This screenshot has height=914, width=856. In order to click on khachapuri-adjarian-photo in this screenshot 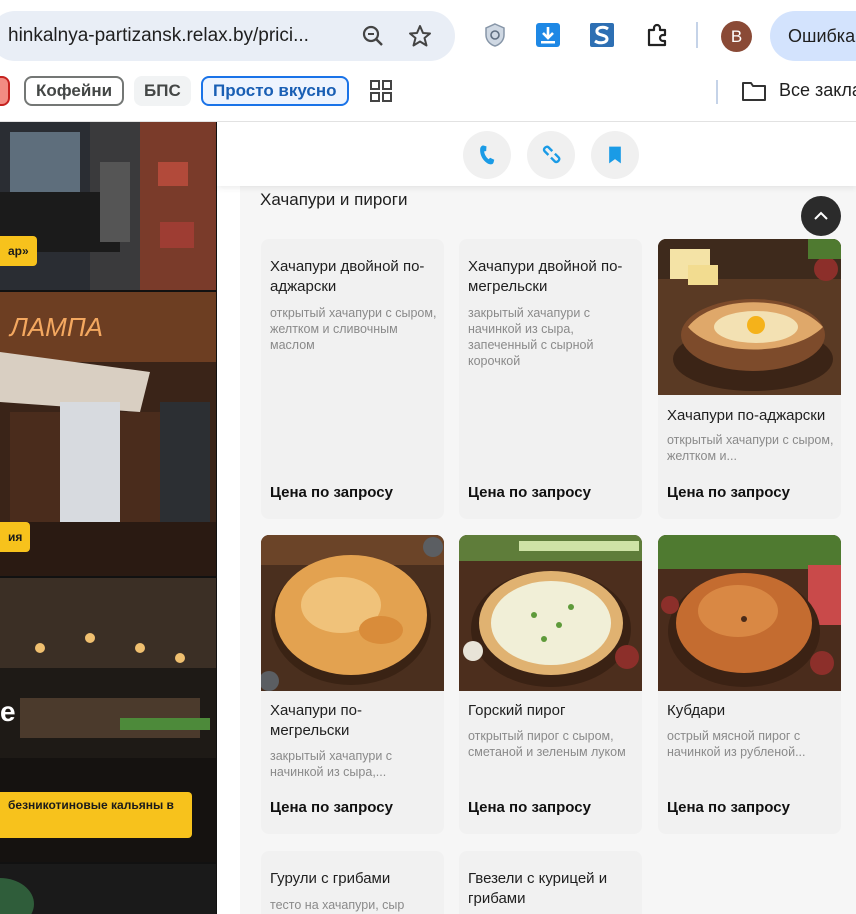, I will do `click(749, 317)`.